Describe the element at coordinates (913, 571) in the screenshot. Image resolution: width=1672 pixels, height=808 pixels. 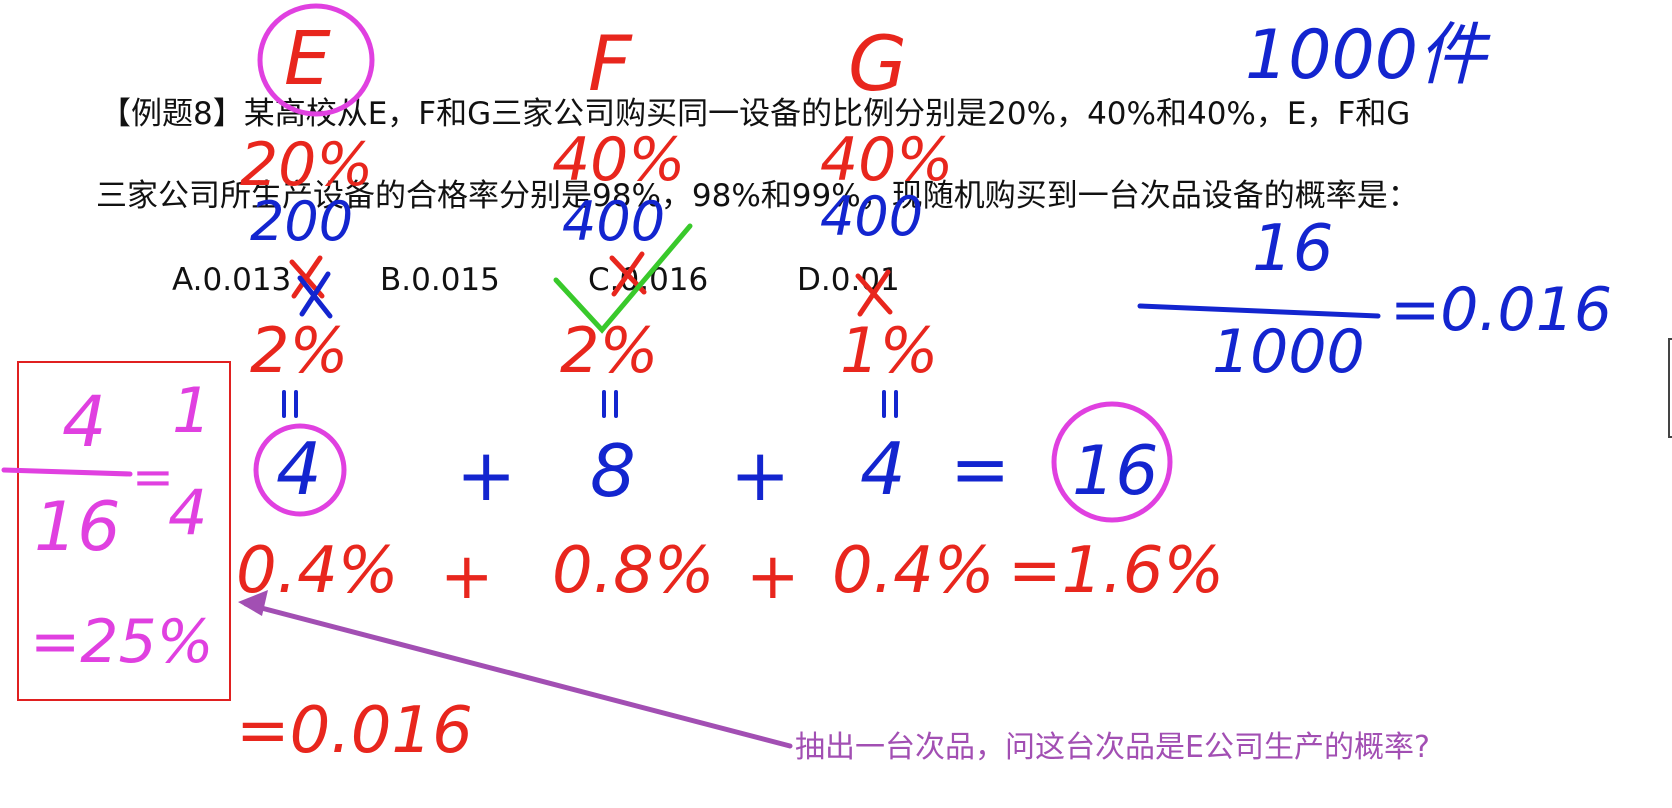
I see `sum-g: 0.4%` at that location.